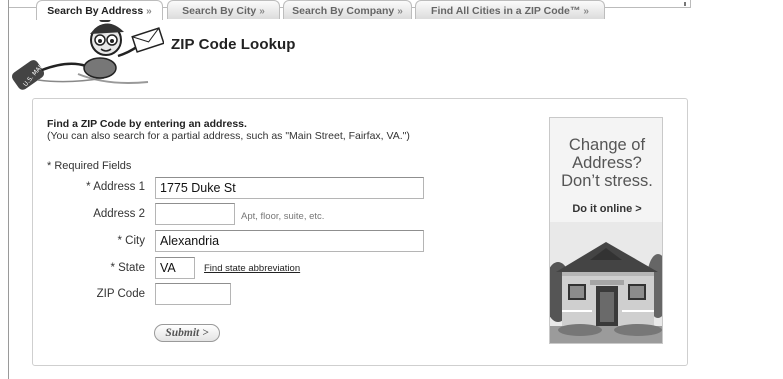 Image resolution: width=783 pixels, height=379 pixels. I want to click on tab-label: Search By Address, so click(95, 11).